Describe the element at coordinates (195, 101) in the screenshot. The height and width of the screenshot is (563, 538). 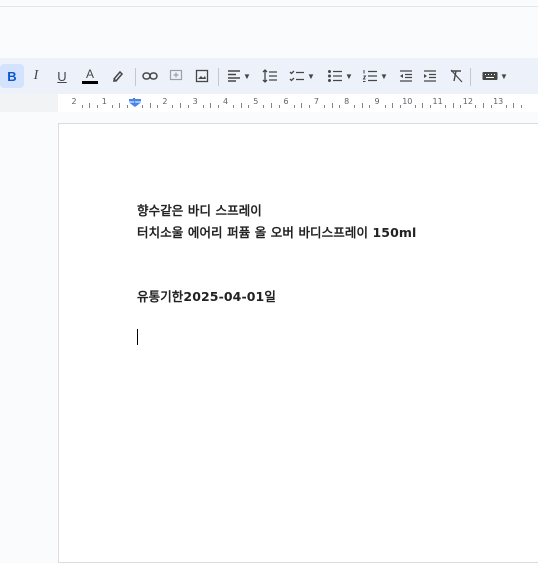
I see `ruler-number: 3` at that location.